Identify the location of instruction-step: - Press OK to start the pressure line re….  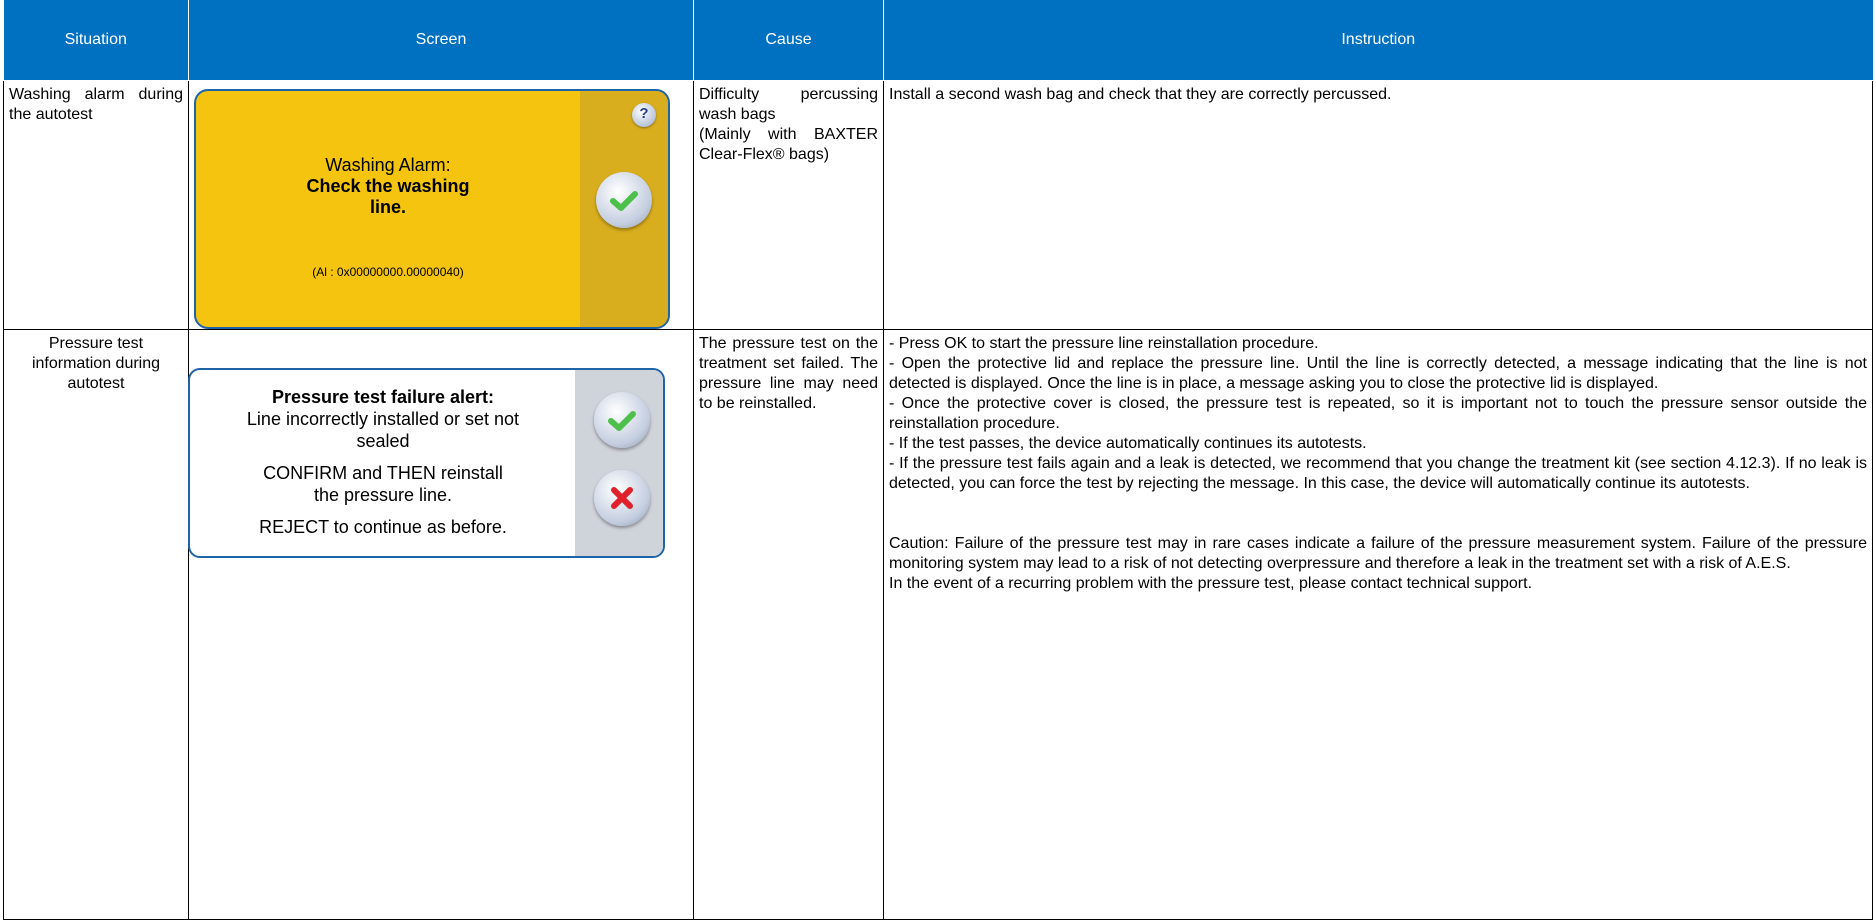
(1104, 343).